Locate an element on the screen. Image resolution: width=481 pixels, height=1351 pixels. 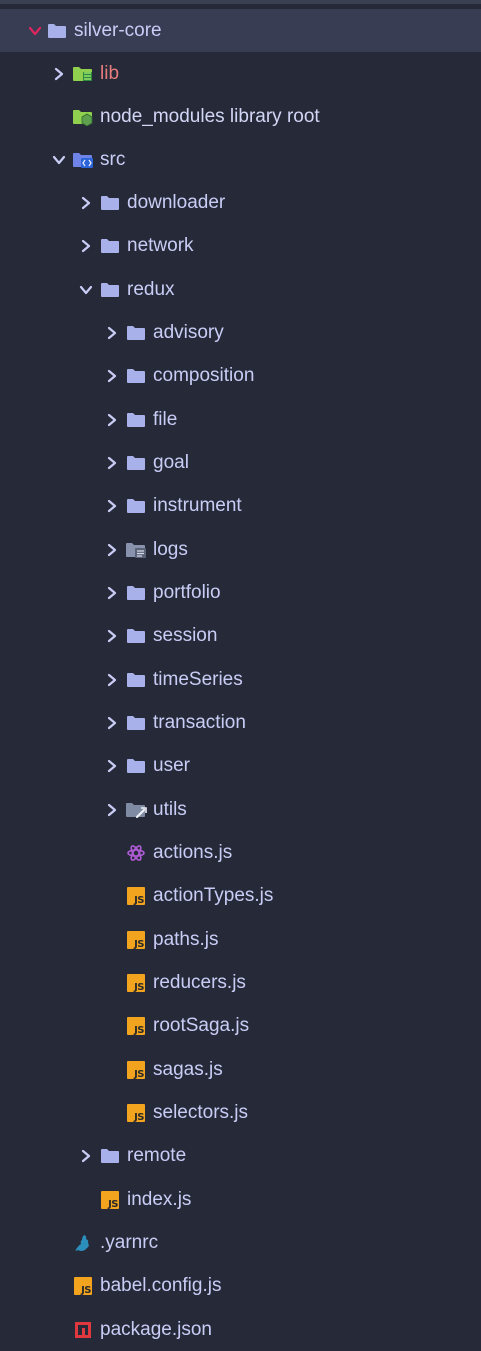
tree-row-portfolio: portfolio is located at coordinates (240, 592).